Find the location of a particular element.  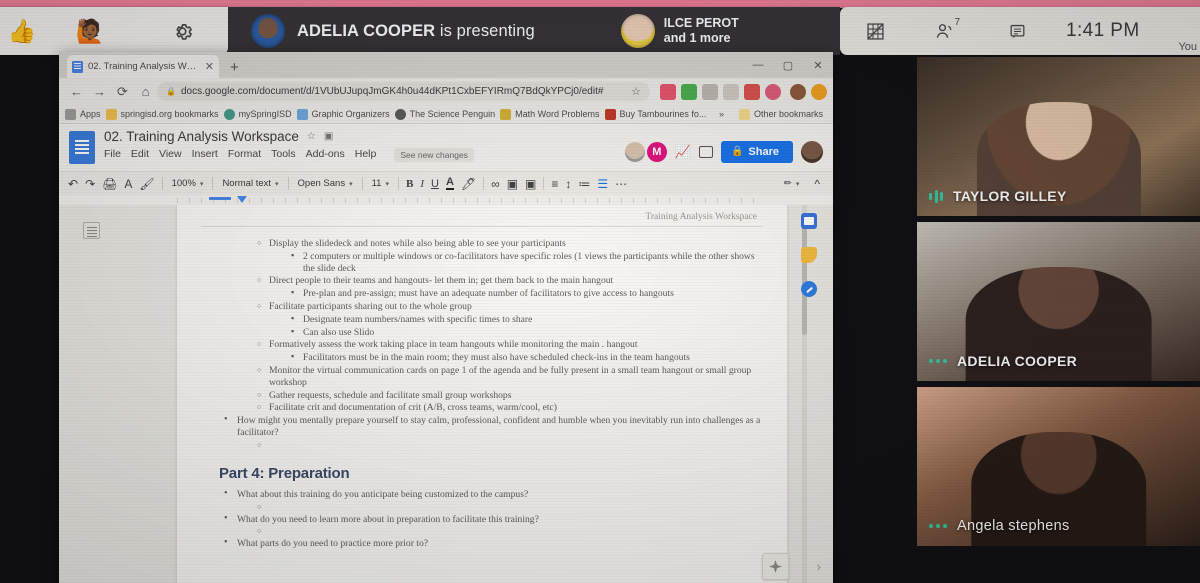

bookmark-label: Graphic Organizers is located at coordinates (350, 114).